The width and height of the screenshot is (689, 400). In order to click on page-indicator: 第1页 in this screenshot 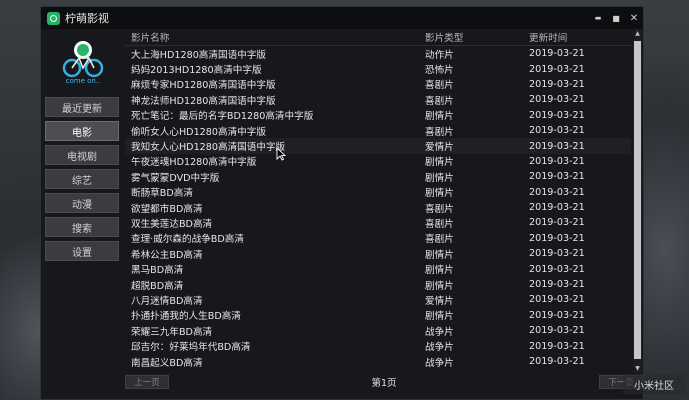, I will do `click(384, 383)`.